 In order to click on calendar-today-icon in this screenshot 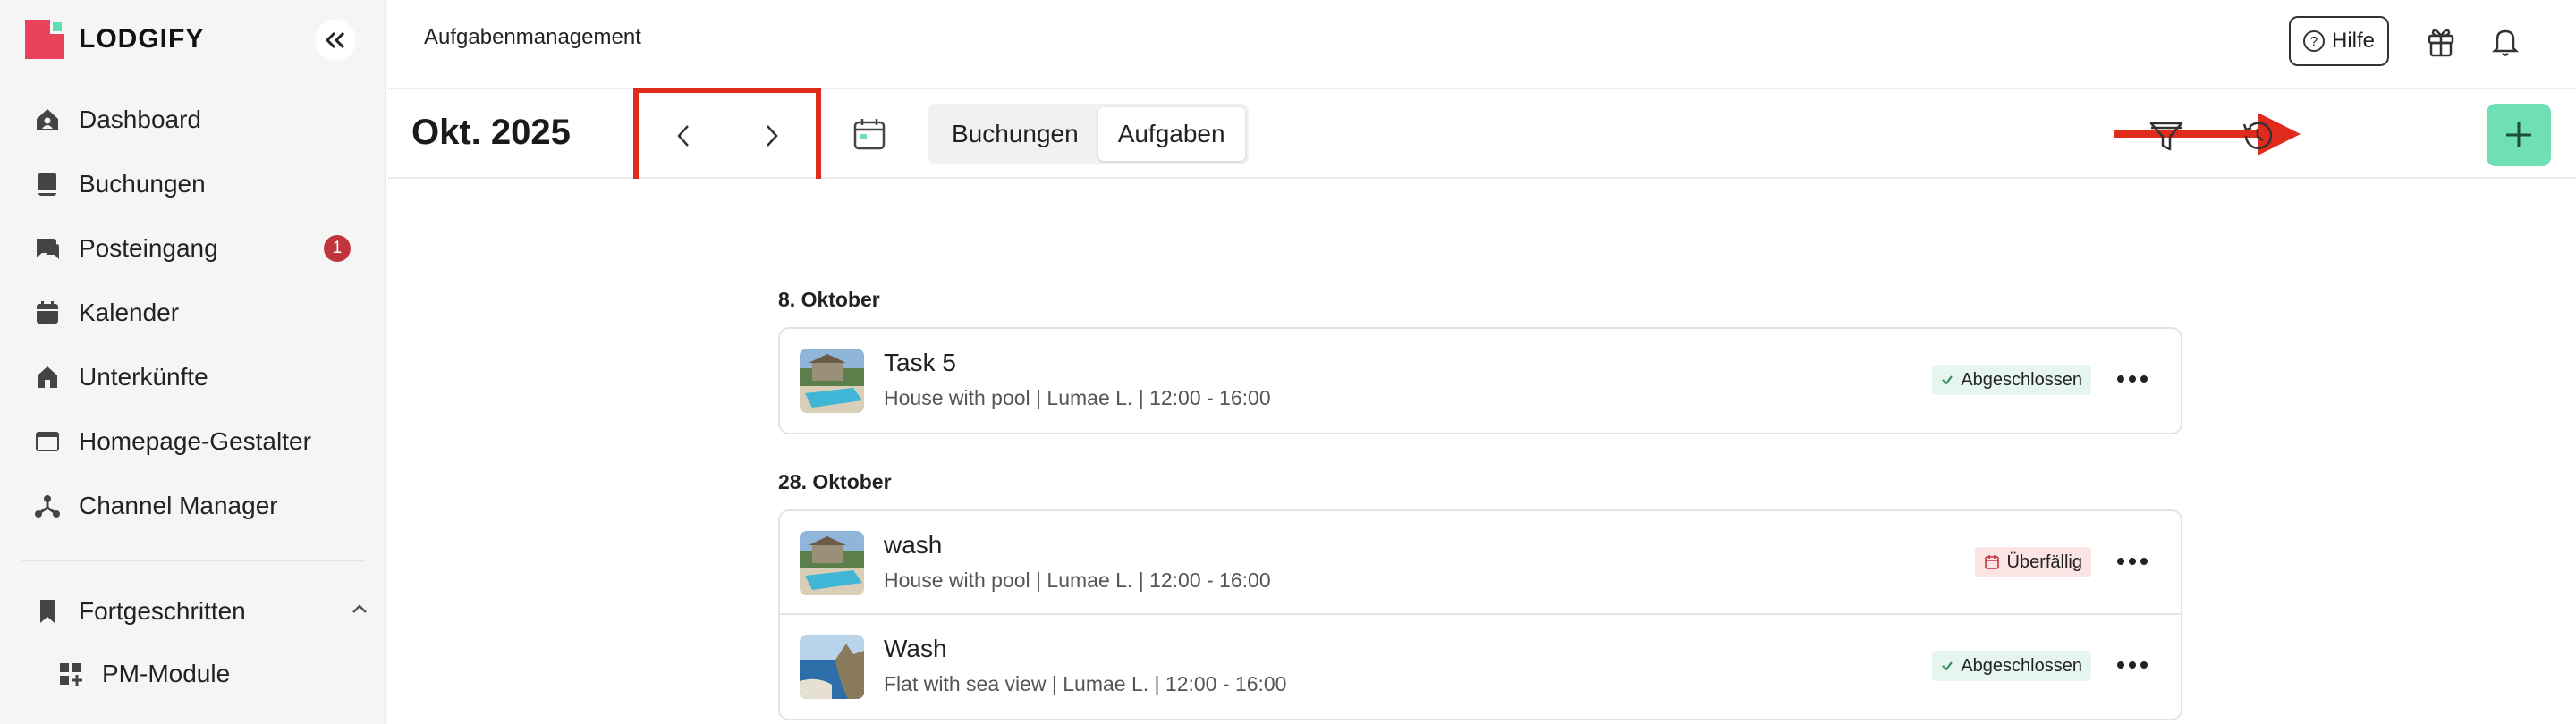, I will do `click(869, 134)`.